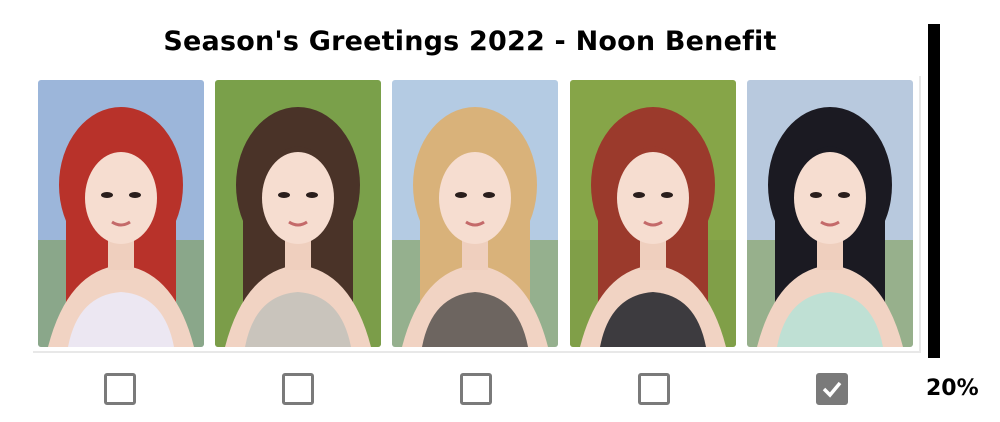 This screenshot has height=422, width=1000. Describe the element at coordinates (934, 324) in the screenshot. I see `progress-fill` at that location.